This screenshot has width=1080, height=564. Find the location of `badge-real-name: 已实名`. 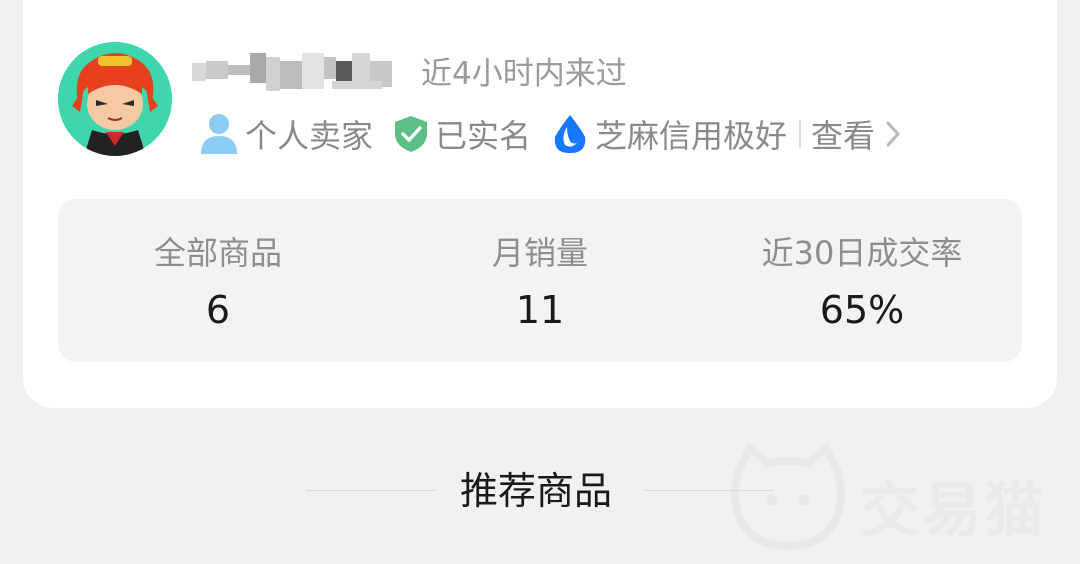

badge-real-name: 已实名 is located at coordinates (462, 134).